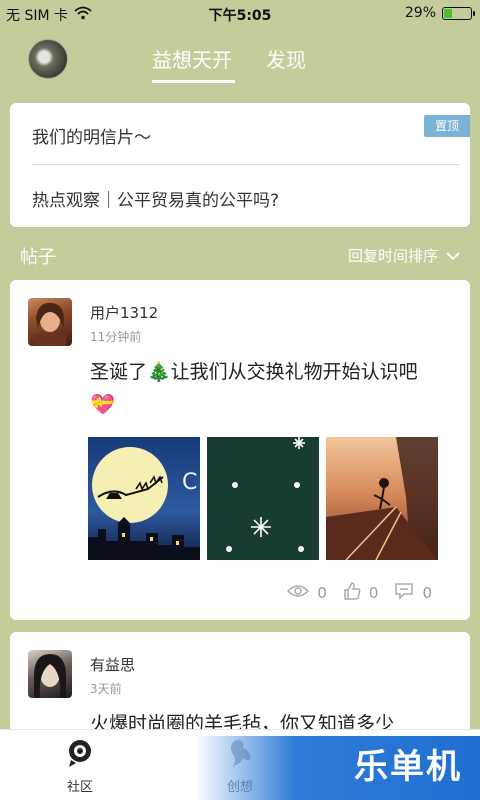  Describe the element at coordinates (404, 593) in the screenshot. I see `comment-icon` at that location.